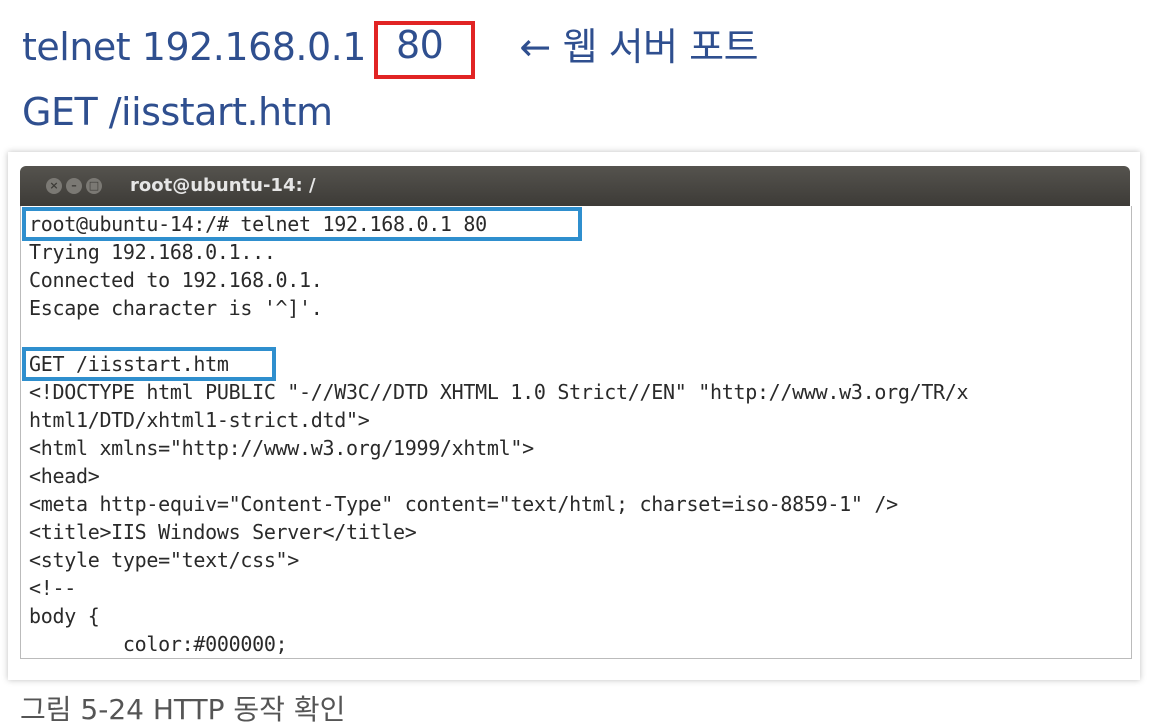  What do you see at coordinates (535, 47) in the screenshot?
I see `left-arrow-icon: ←` at bounding box center [535, 47].